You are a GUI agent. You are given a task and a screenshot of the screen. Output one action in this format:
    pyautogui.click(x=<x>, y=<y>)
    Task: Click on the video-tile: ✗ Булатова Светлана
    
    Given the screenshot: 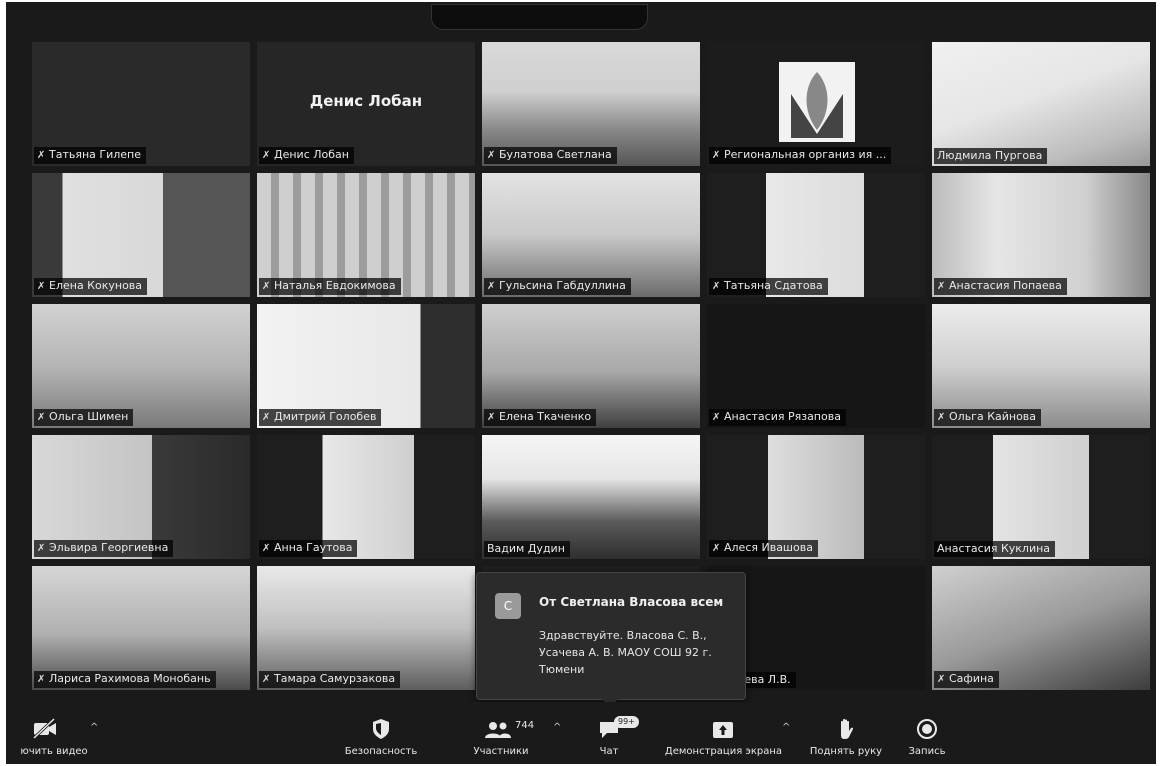 What is the action you would take?
    pyautogui.click(x=591, y=104)
    